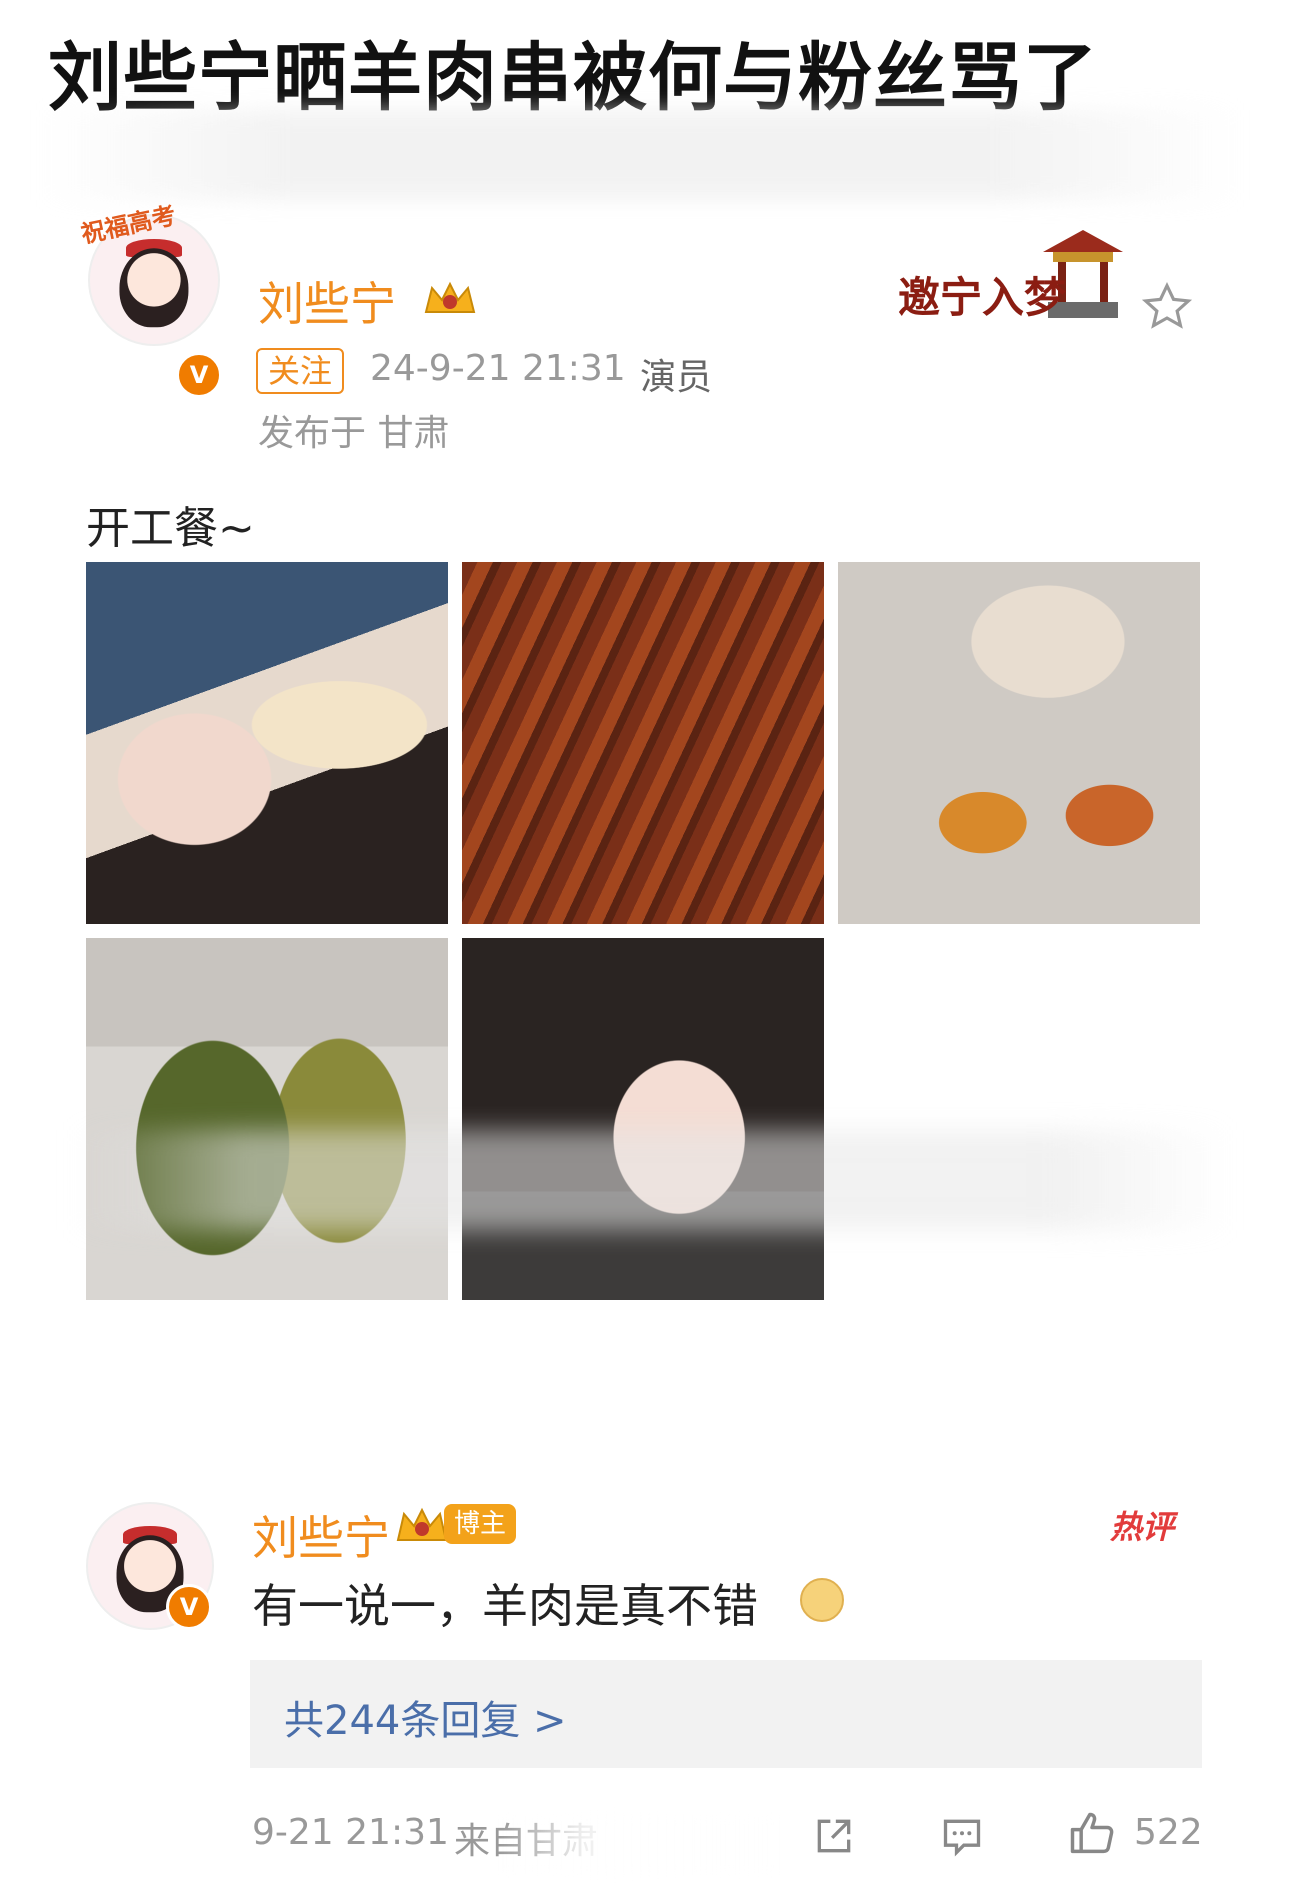  What do you see at coordinates (327, 301) in the screenshot?
I see `post-username: 刘些宁` at bounding box center [327, 301].